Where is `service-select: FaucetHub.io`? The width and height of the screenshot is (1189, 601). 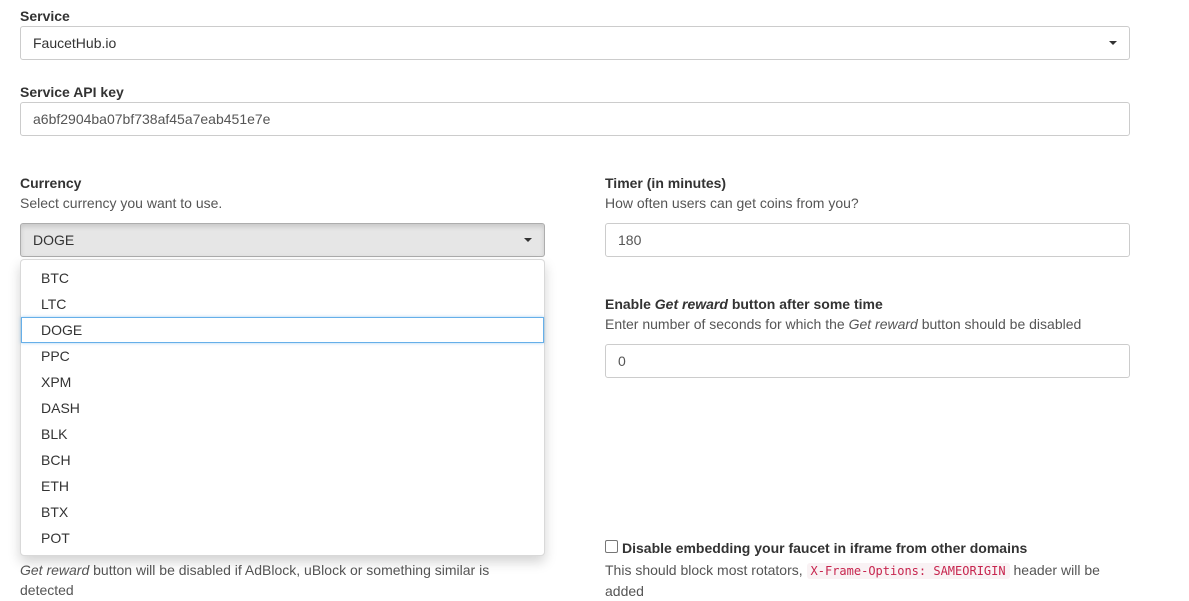
service-select: FaucetHub.io is located at coordinates (575, 43).